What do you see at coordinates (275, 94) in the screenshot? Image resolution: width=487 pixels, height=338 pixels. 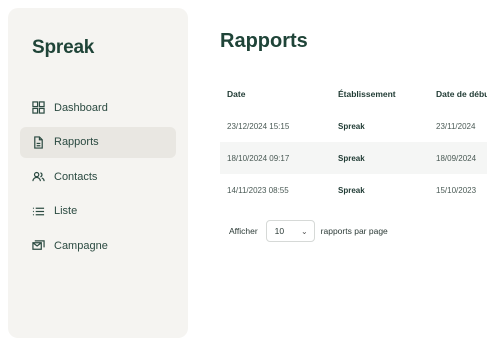 I see `column-header-date: Date` at bounding box center [275, 94].